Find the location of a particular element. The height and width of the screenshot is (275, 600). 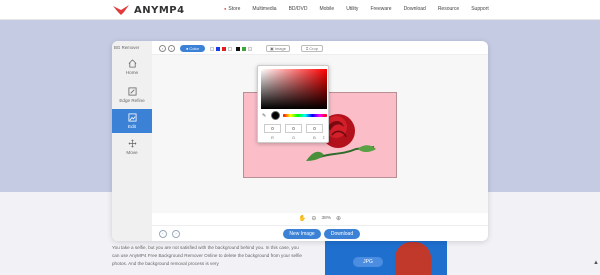

edit-toolbar: ‹ › ● Color ▣ Image ⌗ Crop is located at coordinates (320, 48).